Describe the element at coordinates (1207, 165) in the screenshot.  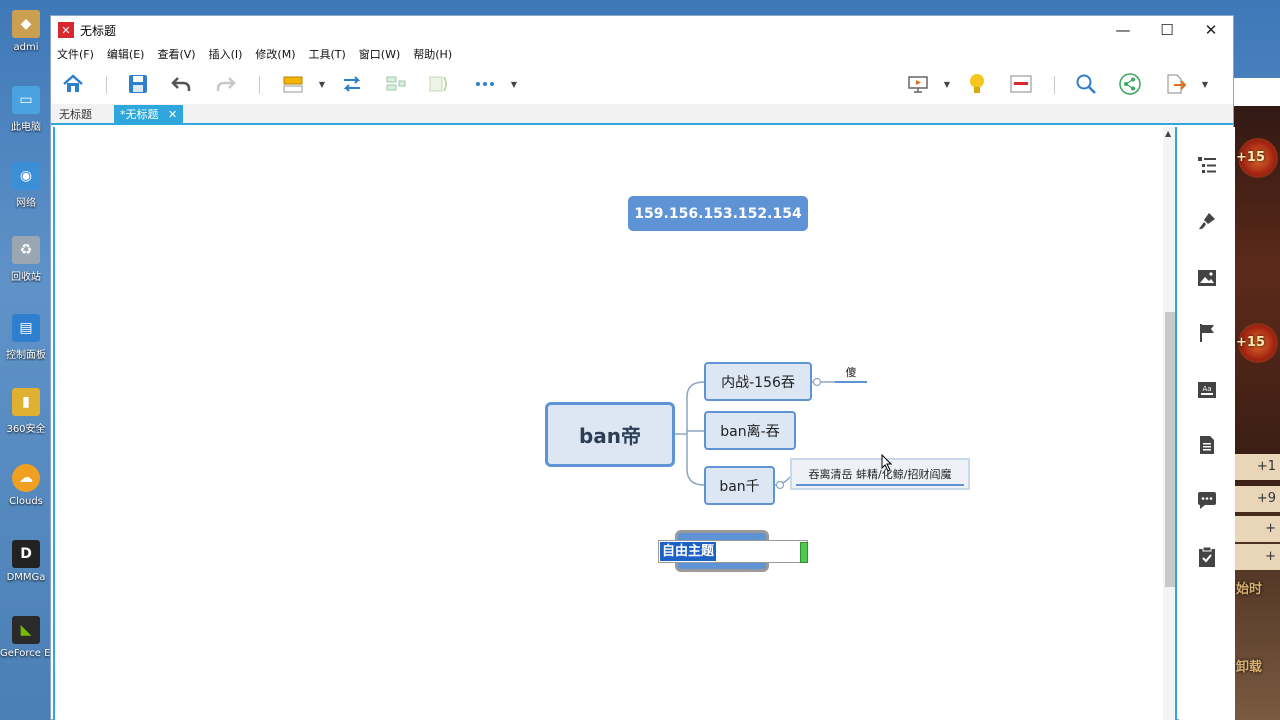
I see `outline-panel-button` at that location.